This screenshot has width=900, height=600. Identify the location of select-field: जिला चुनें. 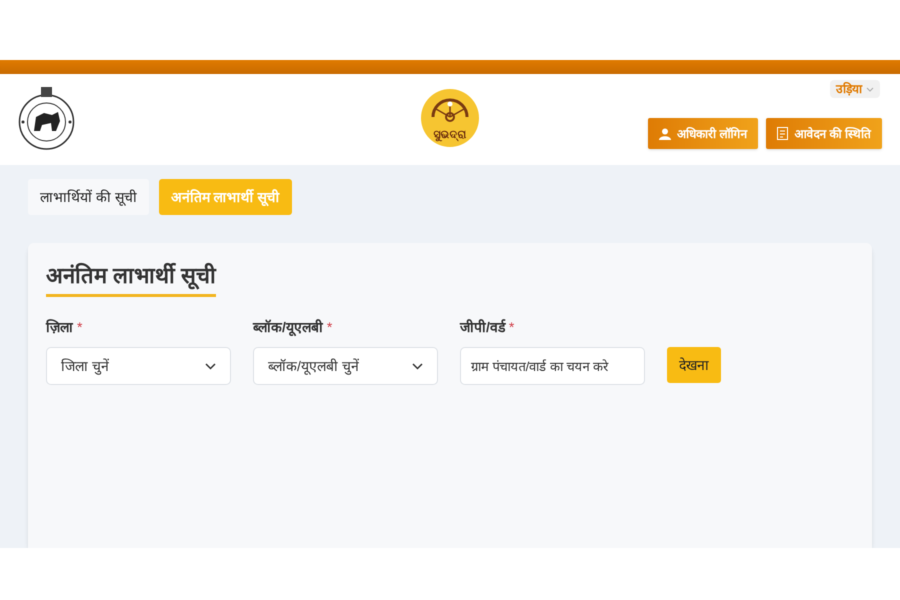
(138, 366).